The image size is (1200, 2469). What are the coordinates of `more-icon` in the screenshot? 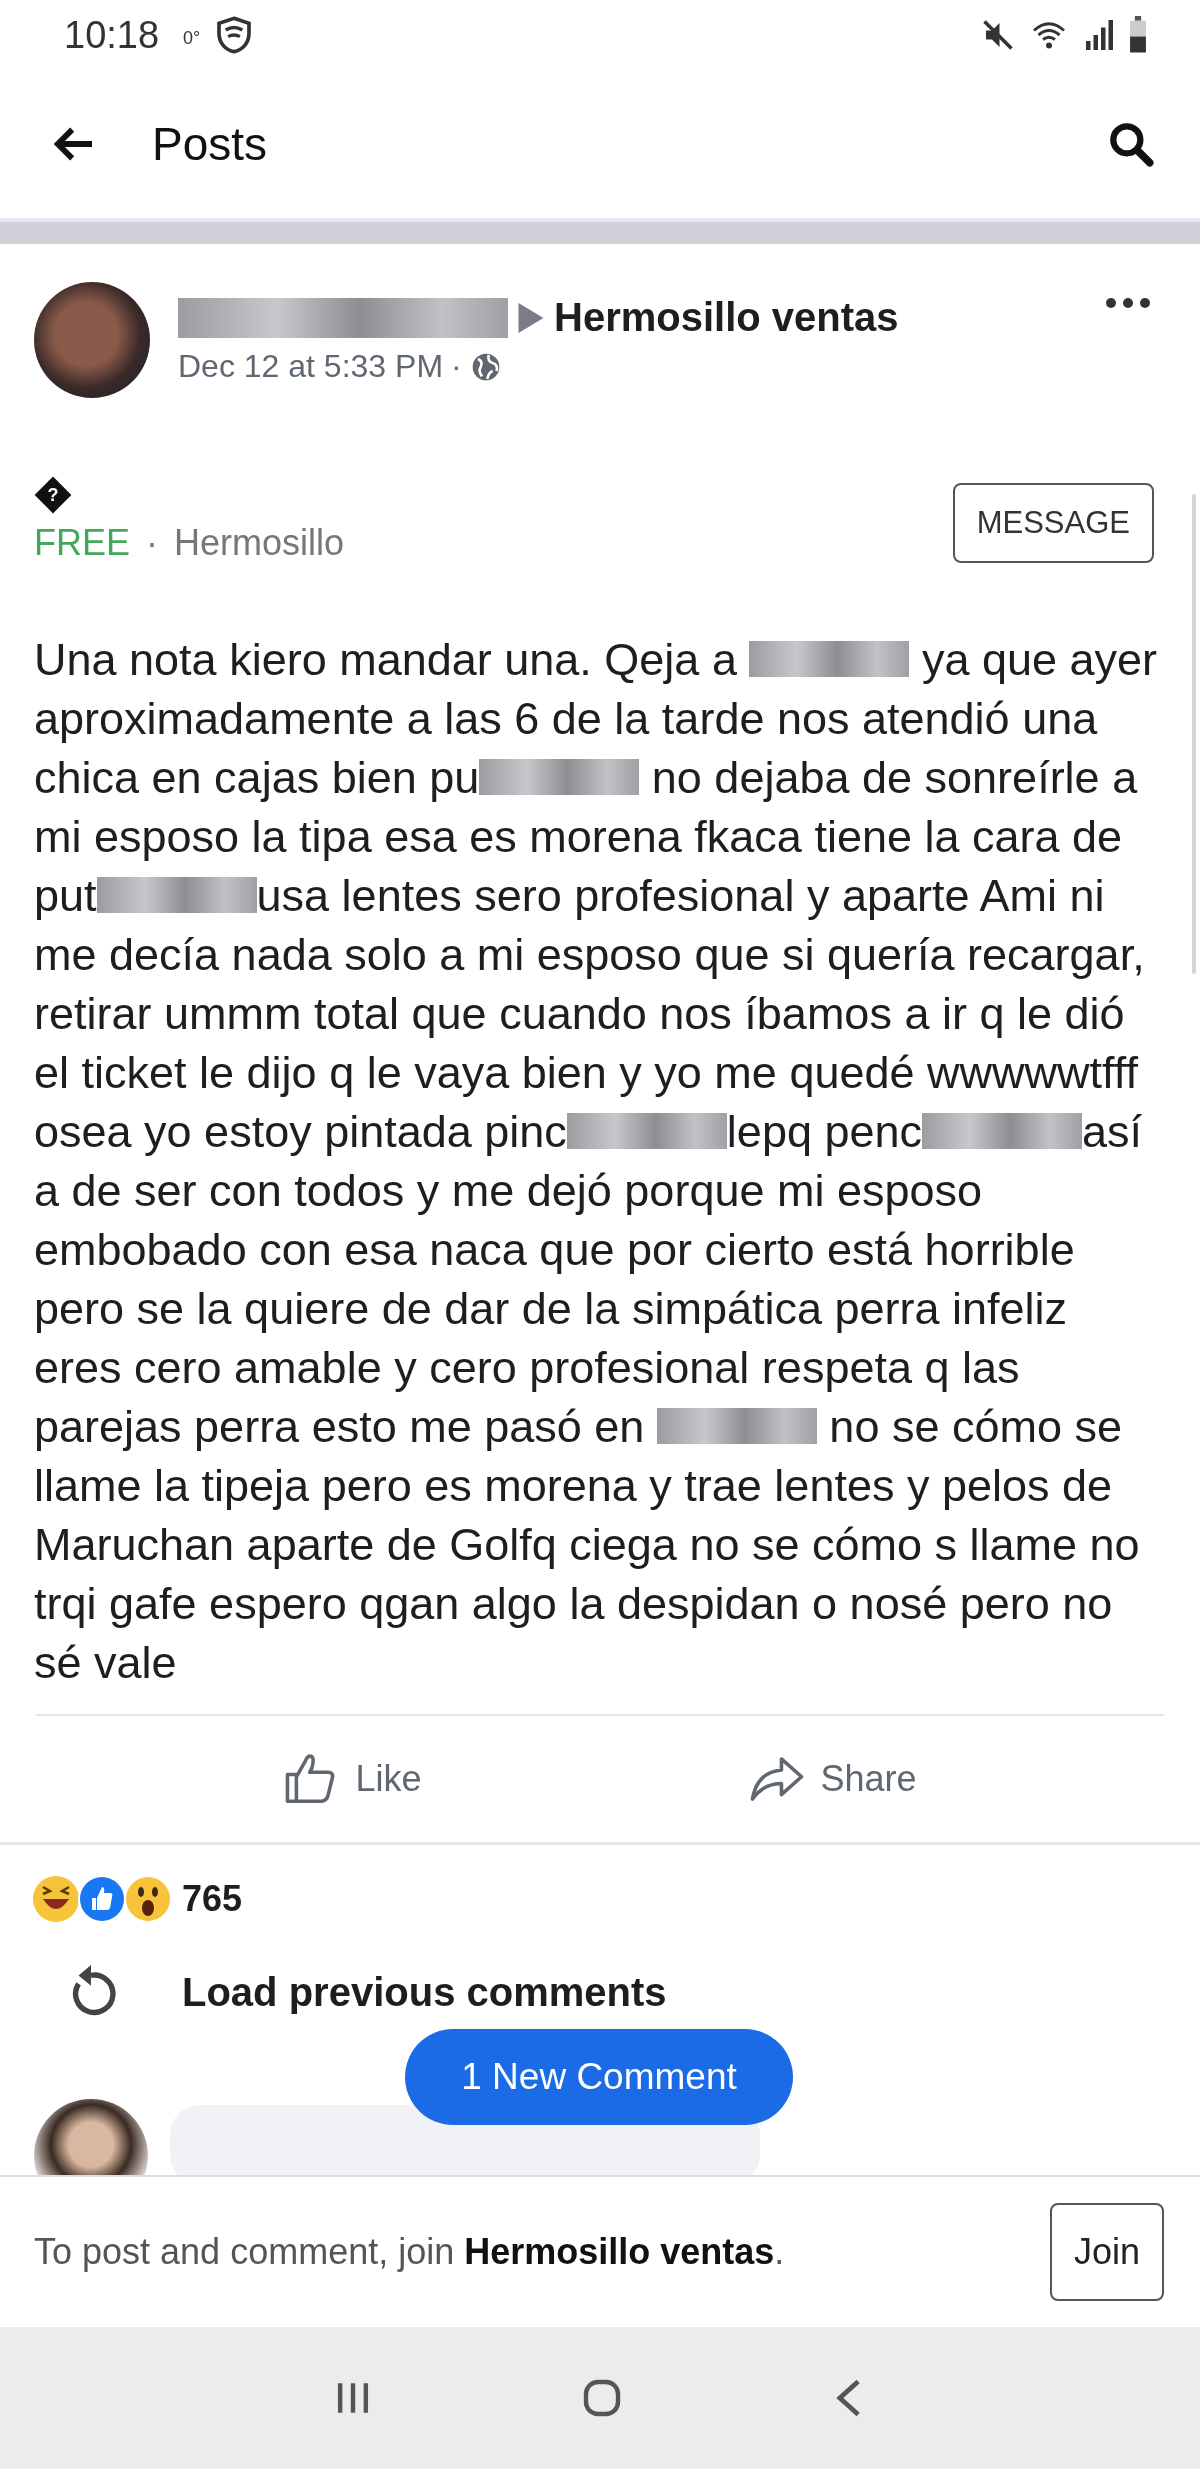 It's located at (1128, 303).